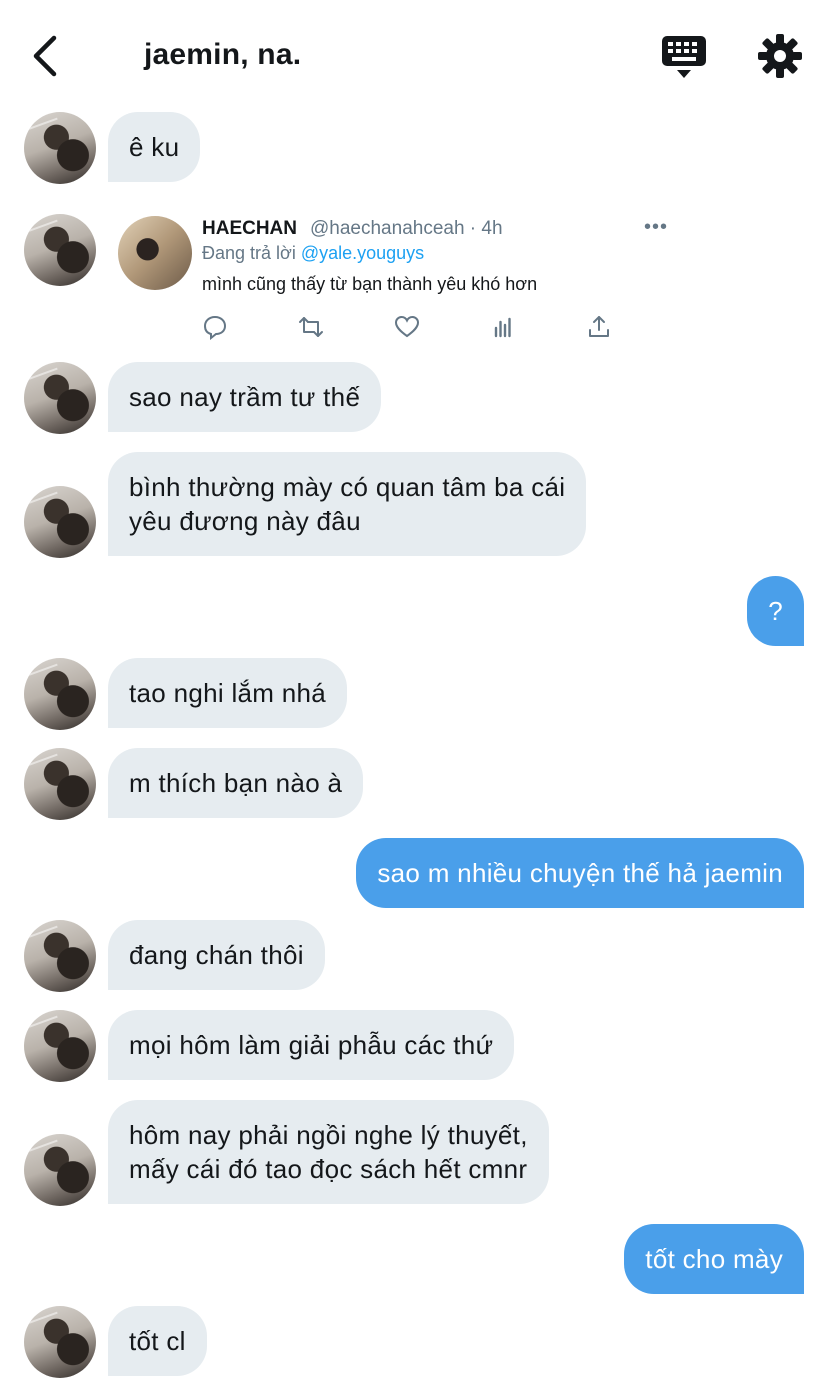  I want to click on keyboard-icon, so click(684, 57).